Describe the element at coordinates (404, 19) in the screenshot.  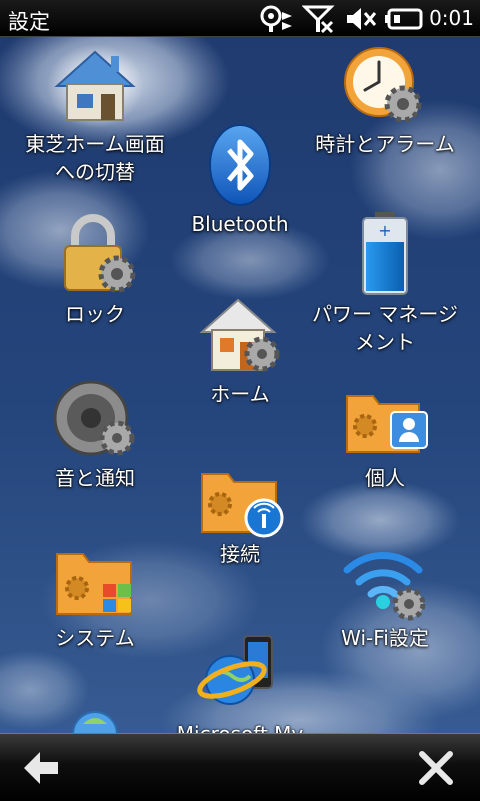
I see `battery-status-icon` at that location.